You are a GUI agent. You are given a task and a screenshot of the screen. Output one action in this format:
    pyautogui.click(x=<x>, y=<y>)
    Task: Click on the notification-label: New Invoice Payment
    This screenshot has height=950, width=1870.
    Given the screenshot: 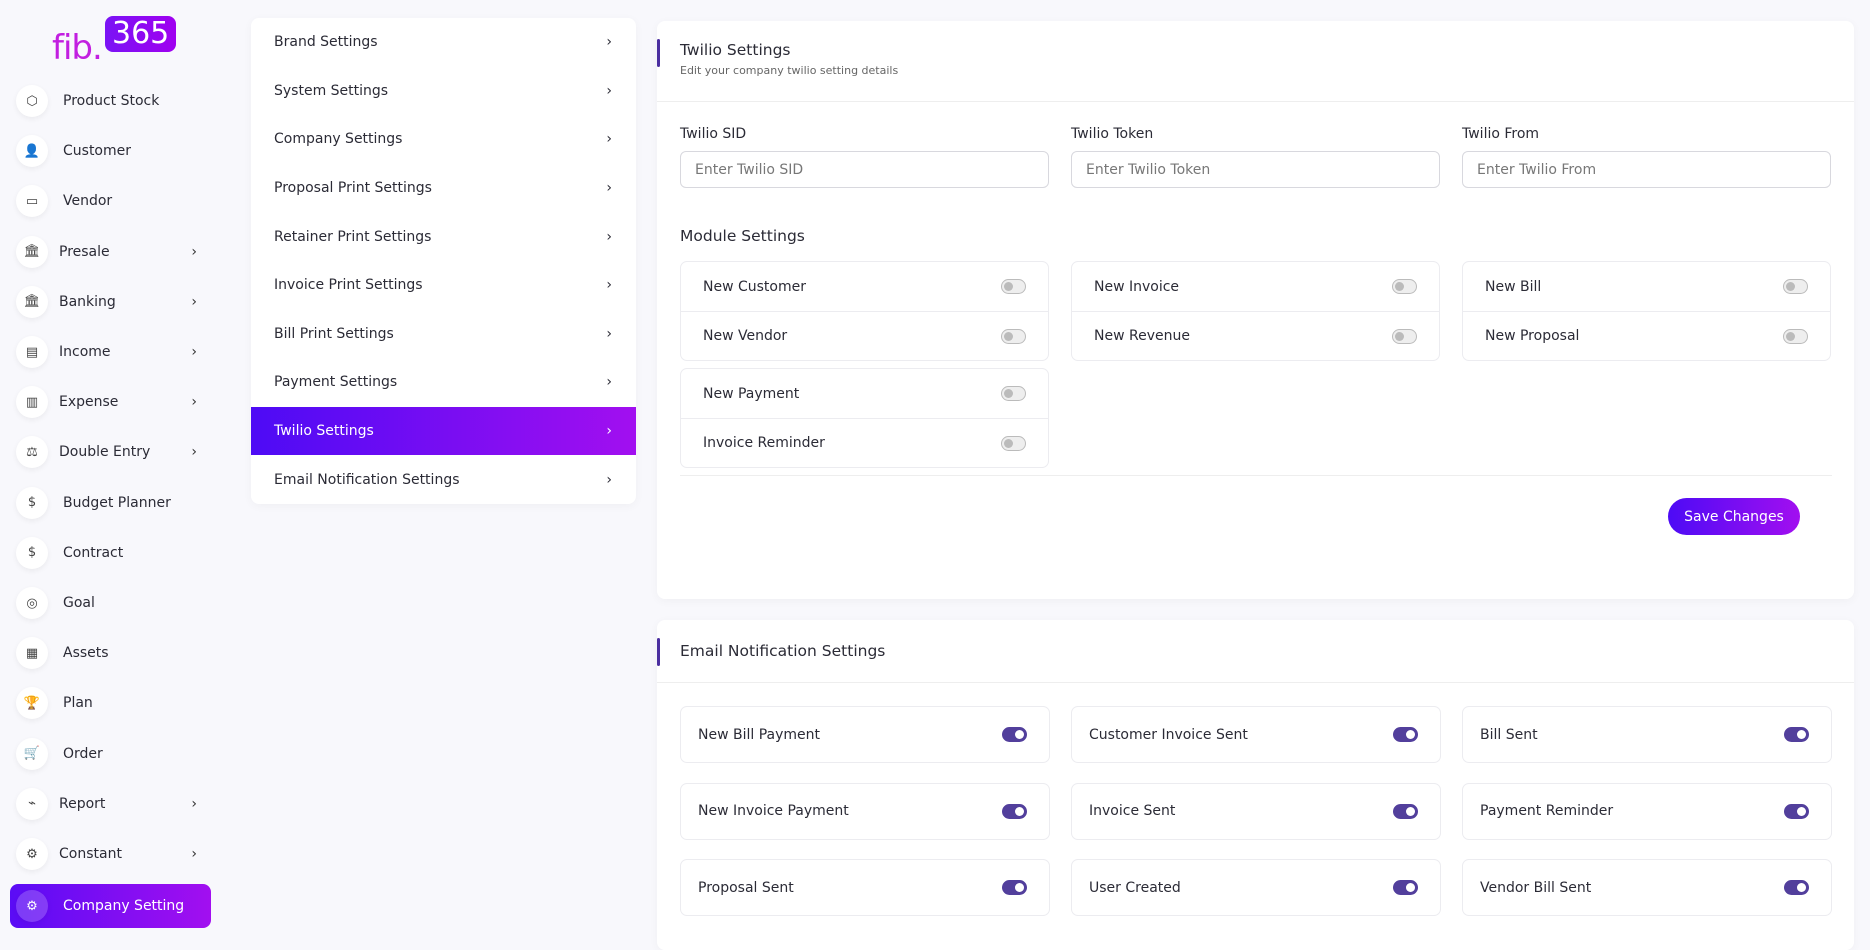 What is the action you would take?
    pyautogui.click(x=773, y=811)
    